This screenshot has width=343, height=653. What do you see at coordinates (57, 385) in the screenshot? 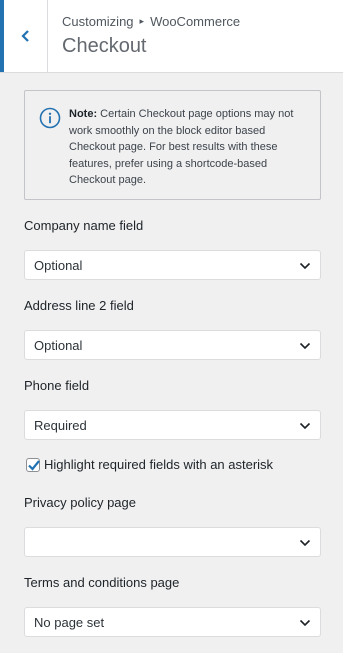
I see `phone-label: Phone field` at bounding box center [57, 385].